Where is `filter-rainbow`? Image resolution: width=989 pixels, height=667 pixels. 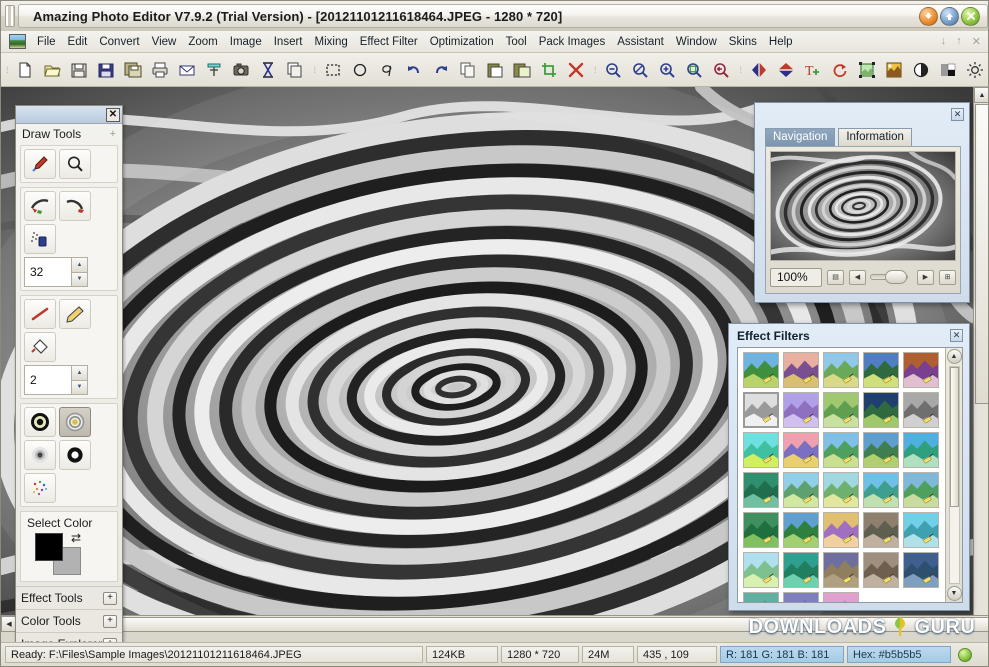
filter-rainbow is located at coordinates (841, 530).